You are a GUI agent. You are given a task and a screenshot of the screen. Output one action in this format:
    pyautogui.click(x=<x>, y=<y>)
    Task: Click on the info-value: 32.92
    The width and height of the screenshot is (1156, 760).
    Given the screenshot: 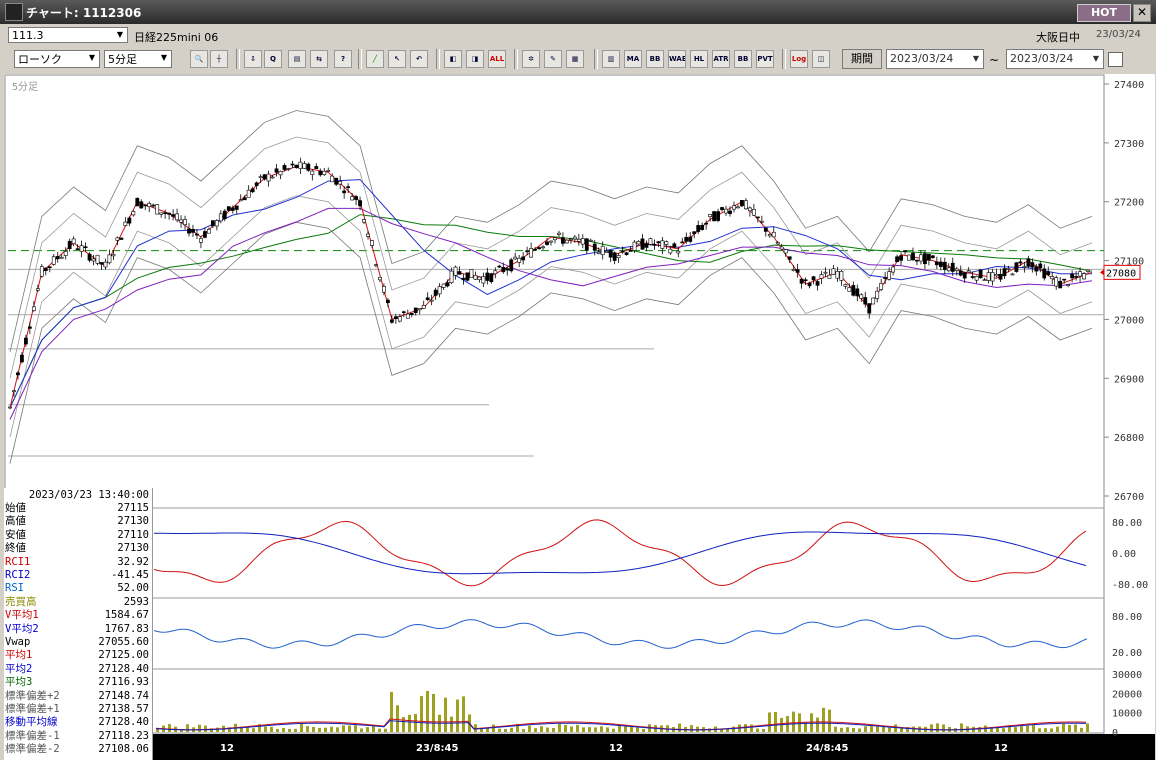 What is the action you would take?
    pyautogui.click(x=133, y=561)
    